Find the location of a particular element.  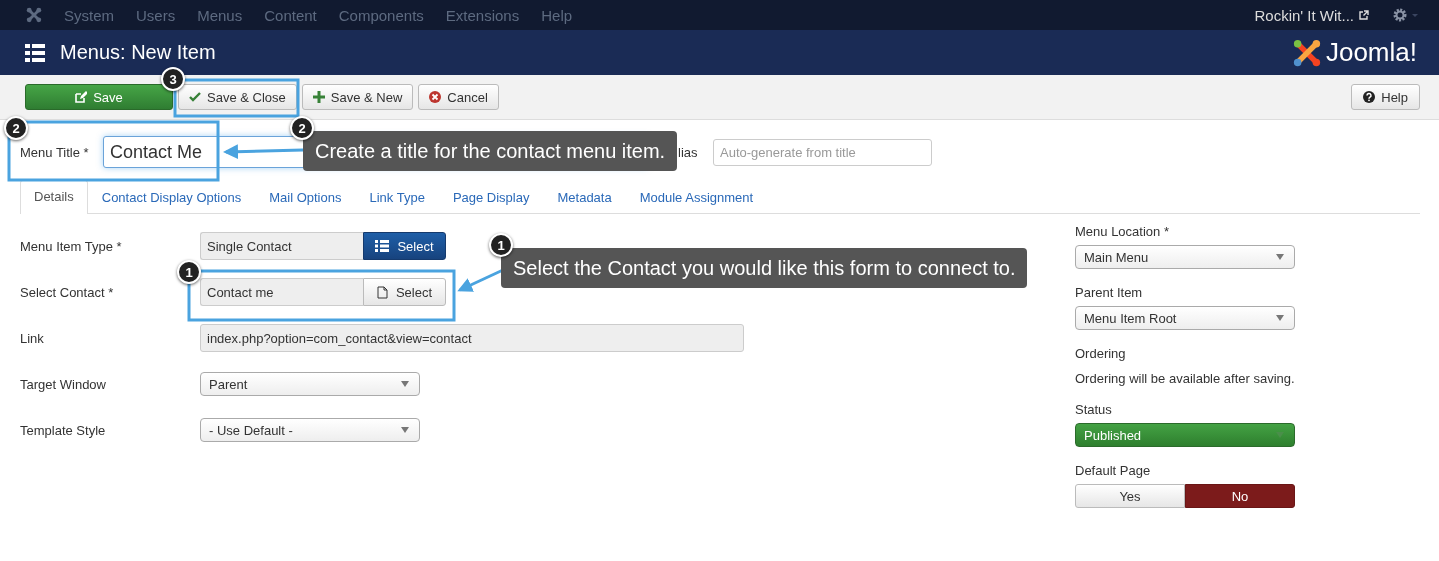

edit-icon is located at coordinates (81, 97).